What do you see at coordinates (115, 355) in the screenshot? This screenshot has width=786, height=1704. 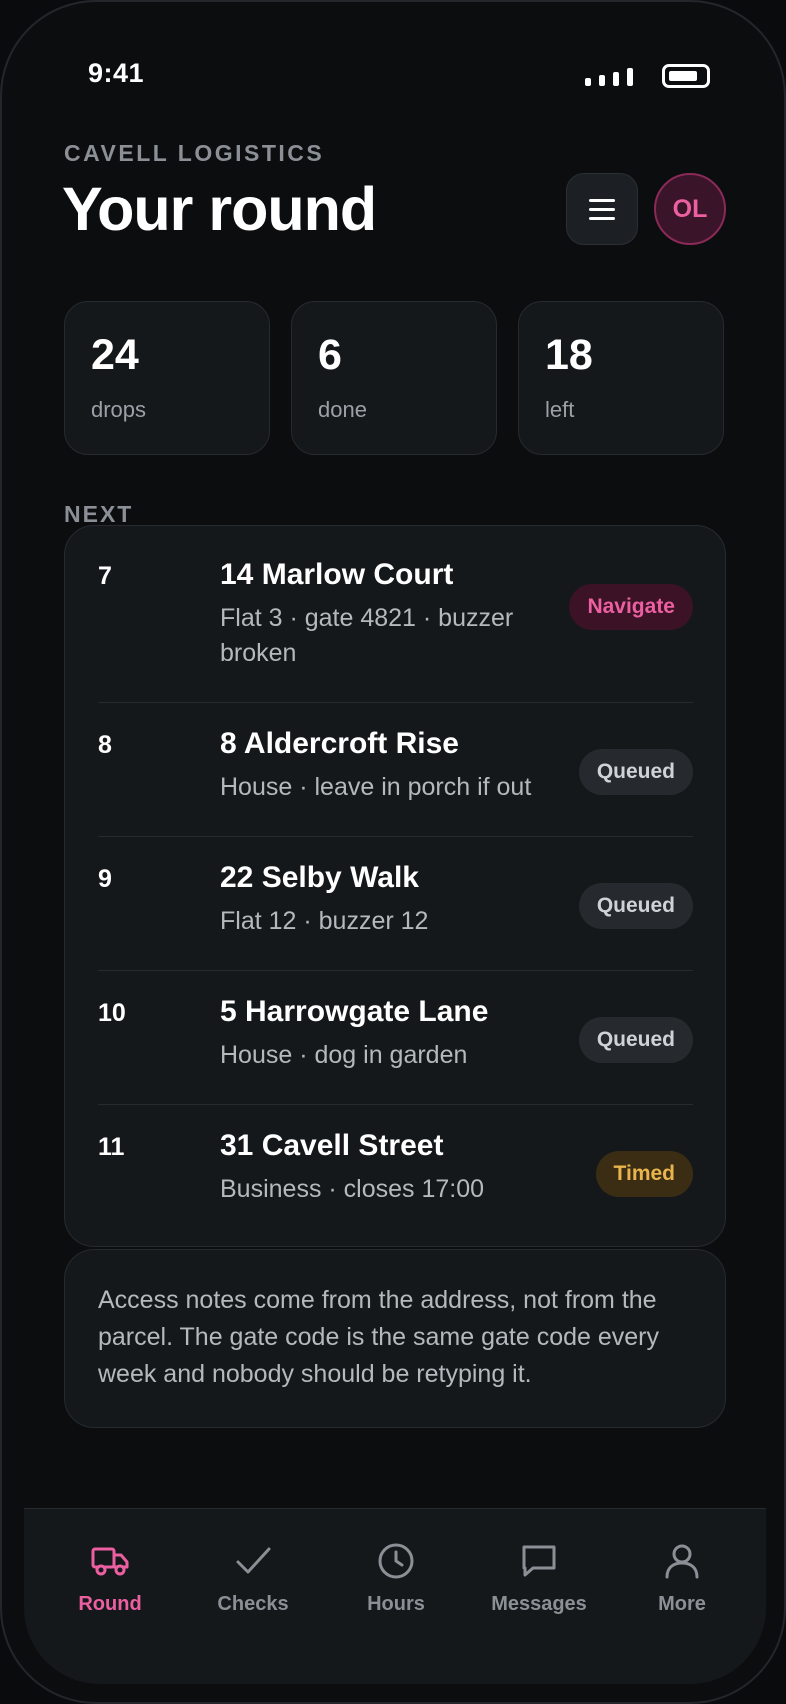 I see `stat-value: 24` at bounding box center [115, 355].